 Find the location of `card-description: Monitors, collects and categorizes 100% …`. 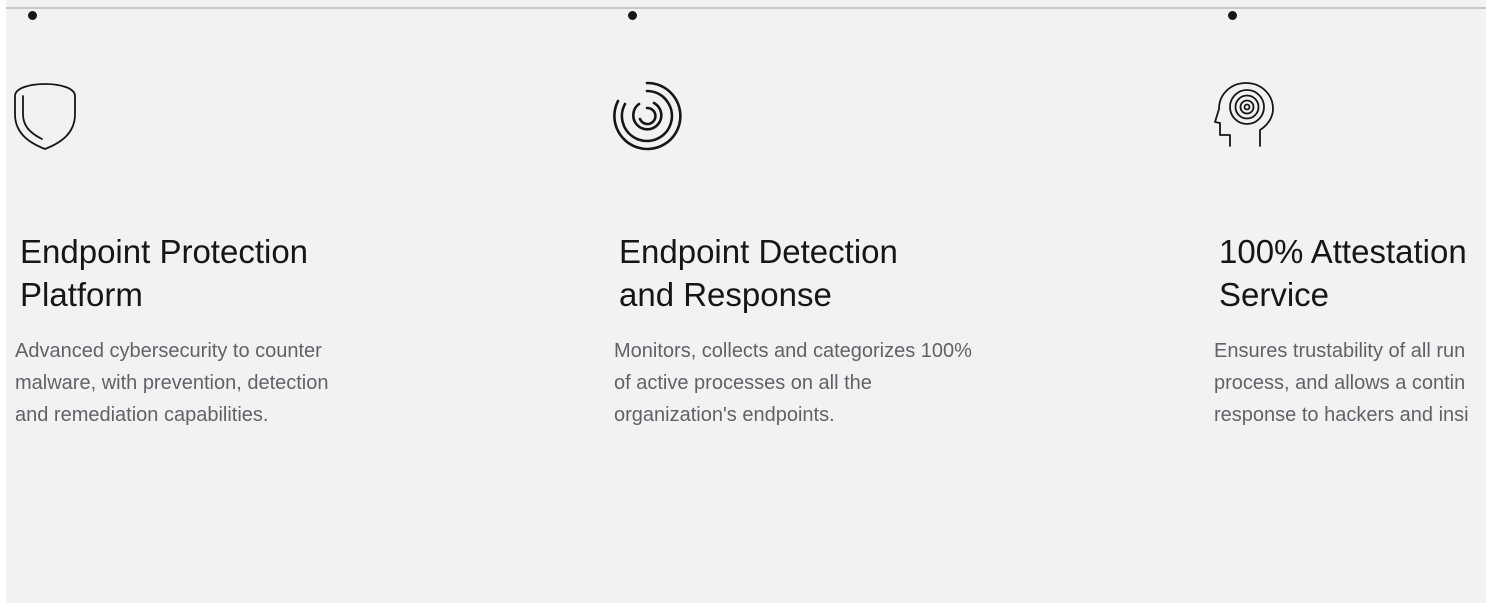

card-description: Monitors, collects and categorizes 100% … is located at coordinates (793, 383).